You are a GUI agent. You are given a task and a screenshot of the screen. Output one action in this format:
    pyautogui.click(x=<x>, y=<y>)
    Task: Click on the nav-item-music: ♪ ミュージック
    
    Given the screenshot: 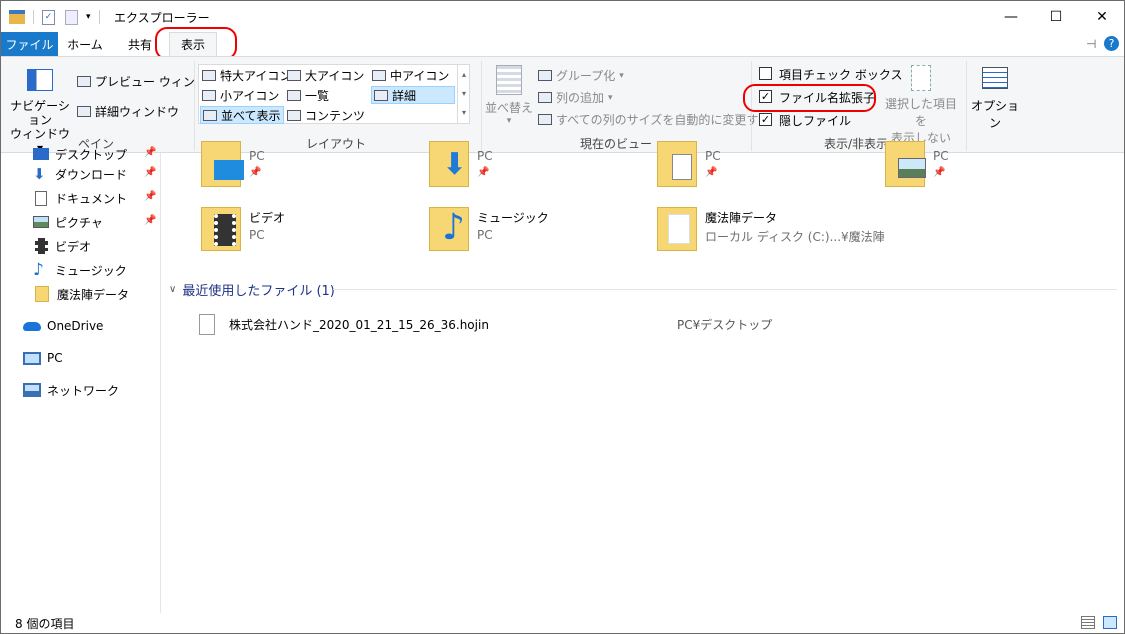 What is the action you would take?
    pyautogui.click(x=80, y=270)
    